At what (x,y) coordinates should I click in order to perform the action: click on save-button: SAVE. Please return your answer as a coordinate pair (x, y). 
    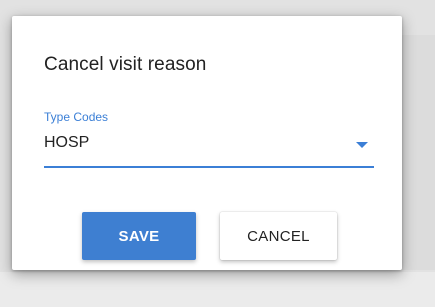
    Looking at the image, I should click on (139, 236).